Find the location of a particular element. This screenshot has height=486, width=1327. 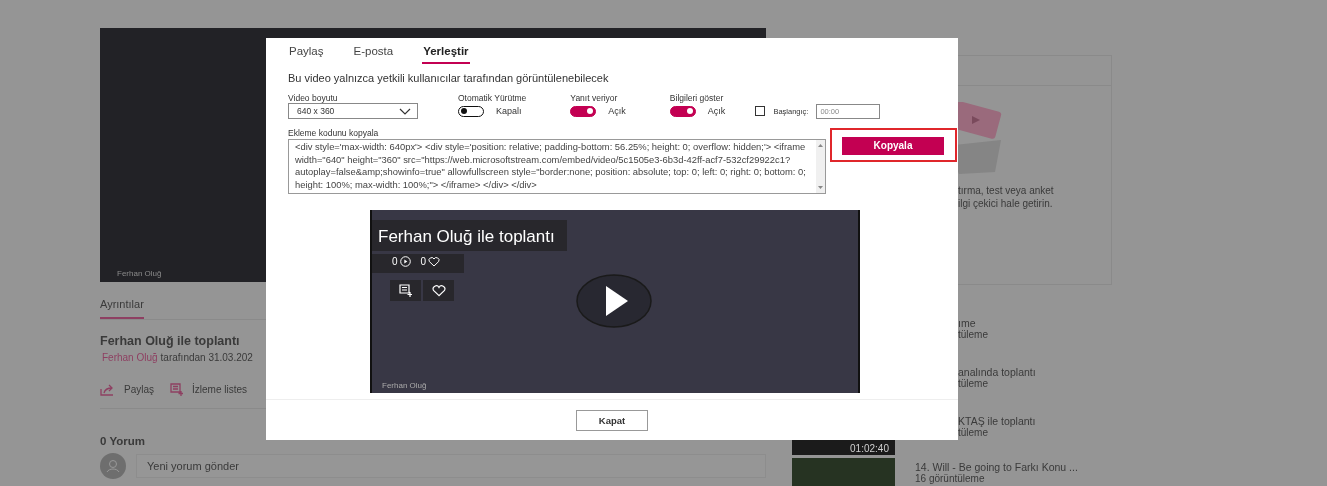

promo-text: tırma, test veya anket is located at coordinates (1006, 190).